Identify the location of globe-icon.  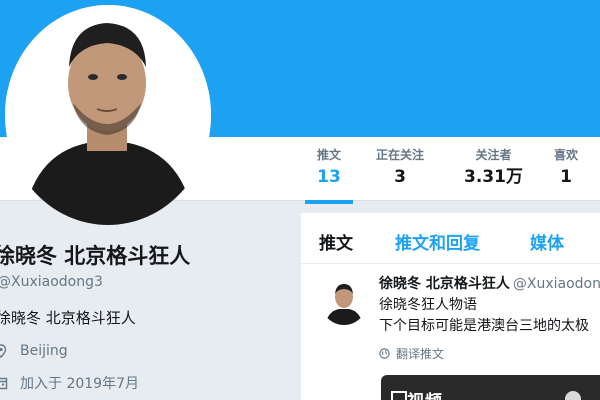
(384, 353).